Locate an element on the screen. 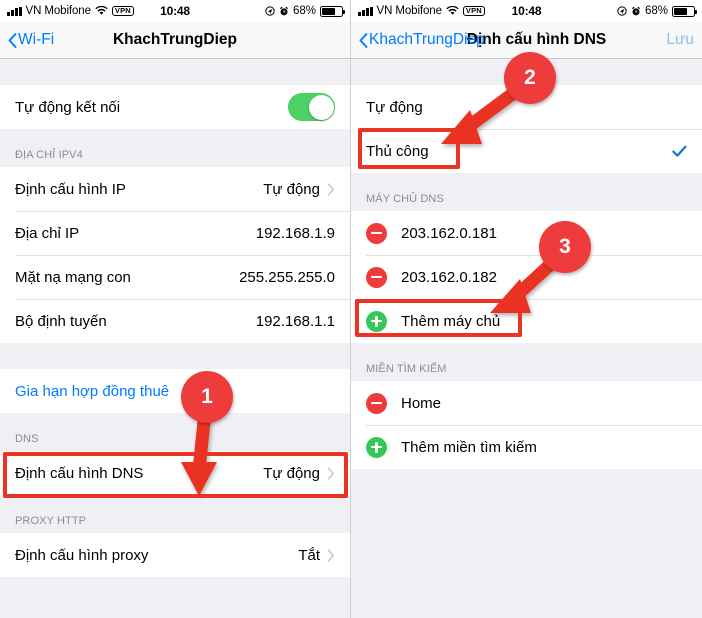 This screenshot has height=618, width=702. auto-join-toggle is located at coordinates (311, 107).